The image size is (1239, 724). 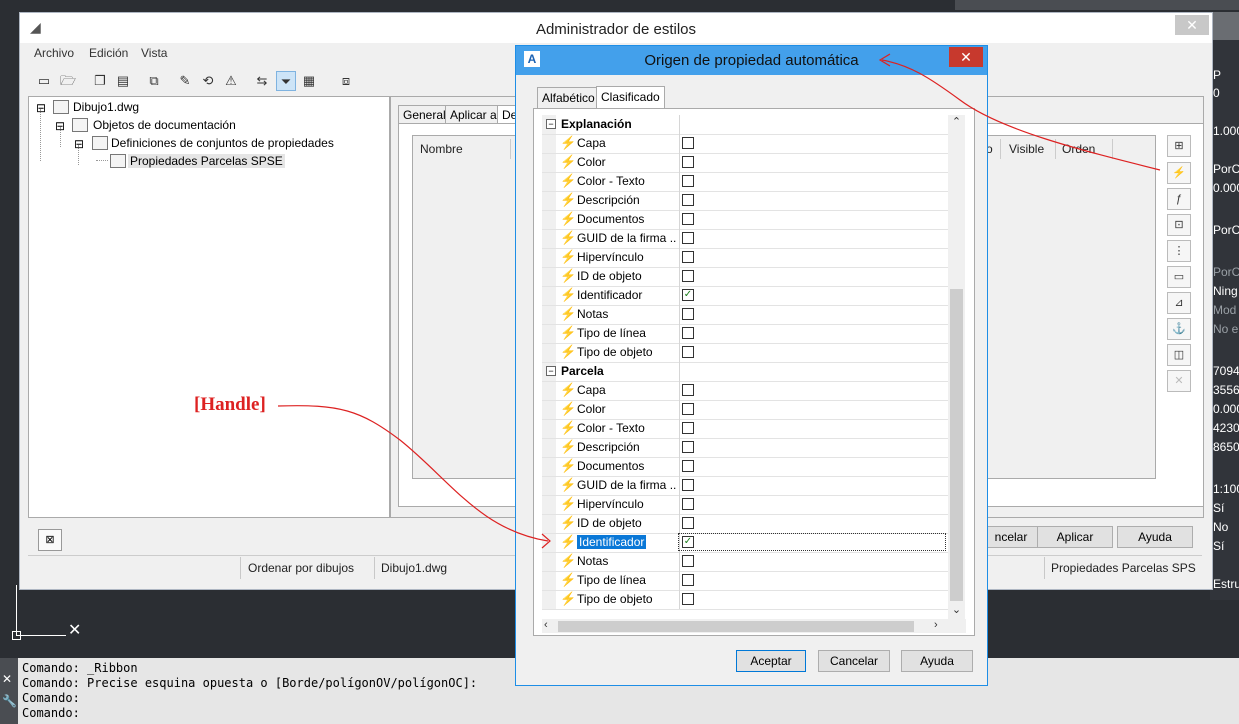 I want to click on apply-button: Aplicar, so click(x=1075, y=537).